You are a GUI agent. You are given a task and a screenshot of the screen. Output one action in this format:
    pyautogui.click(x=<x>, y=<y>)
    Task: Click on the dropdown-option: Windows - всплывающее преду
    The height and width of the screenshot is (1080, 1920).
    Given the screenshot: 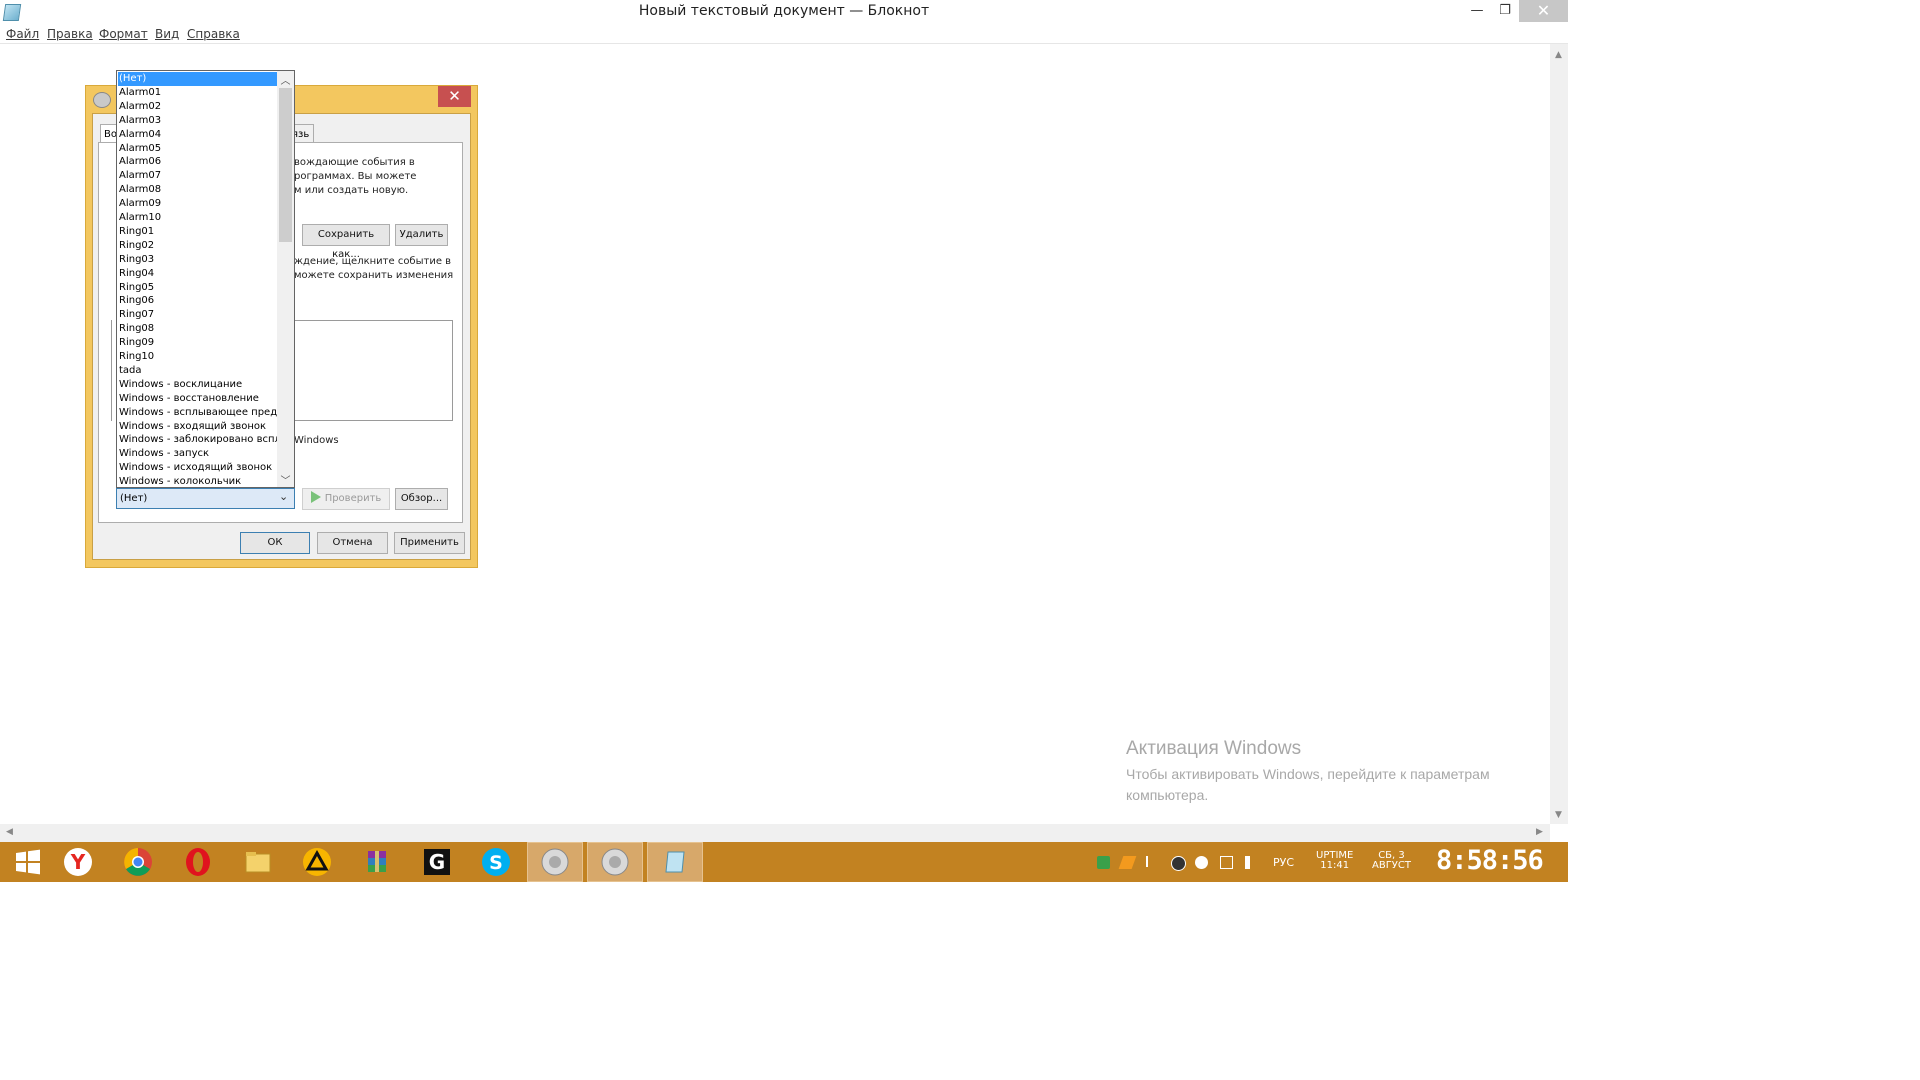 What is the action you would take?
    pyautogui.click(x=198, y=413)
    